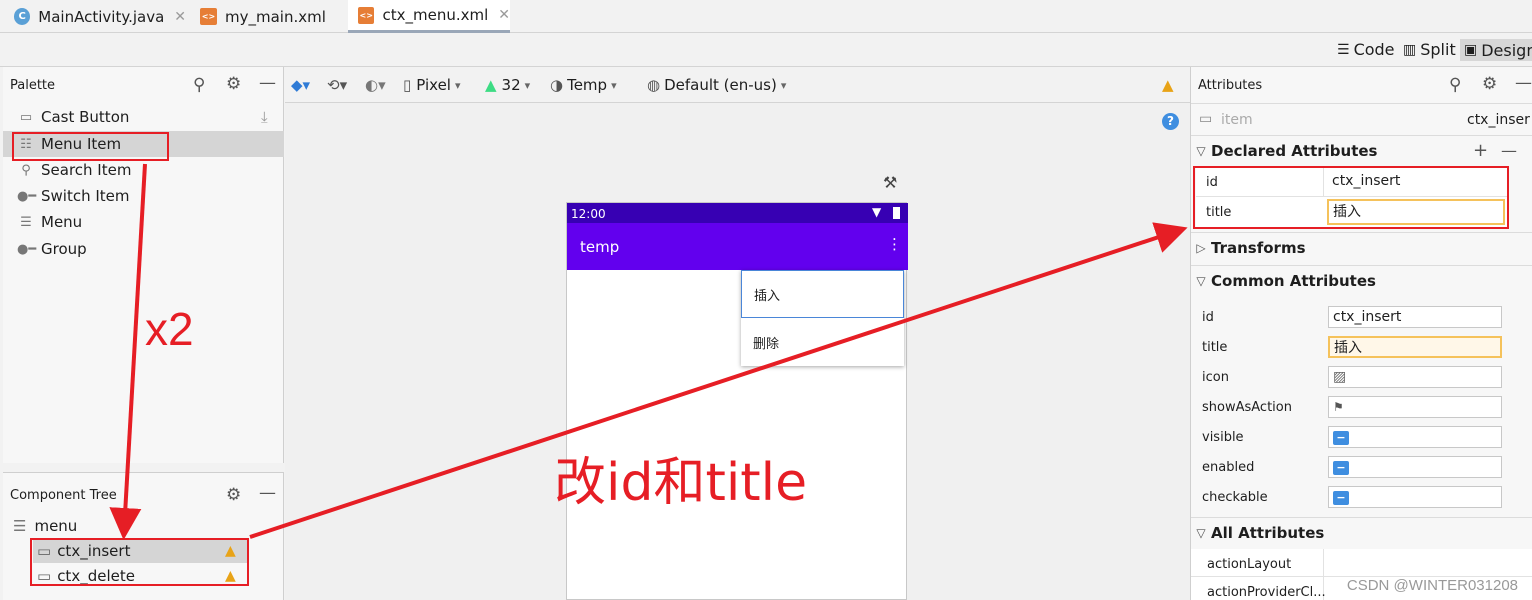  I want to click on arrow-palette-to-tree, so click(128, 351).